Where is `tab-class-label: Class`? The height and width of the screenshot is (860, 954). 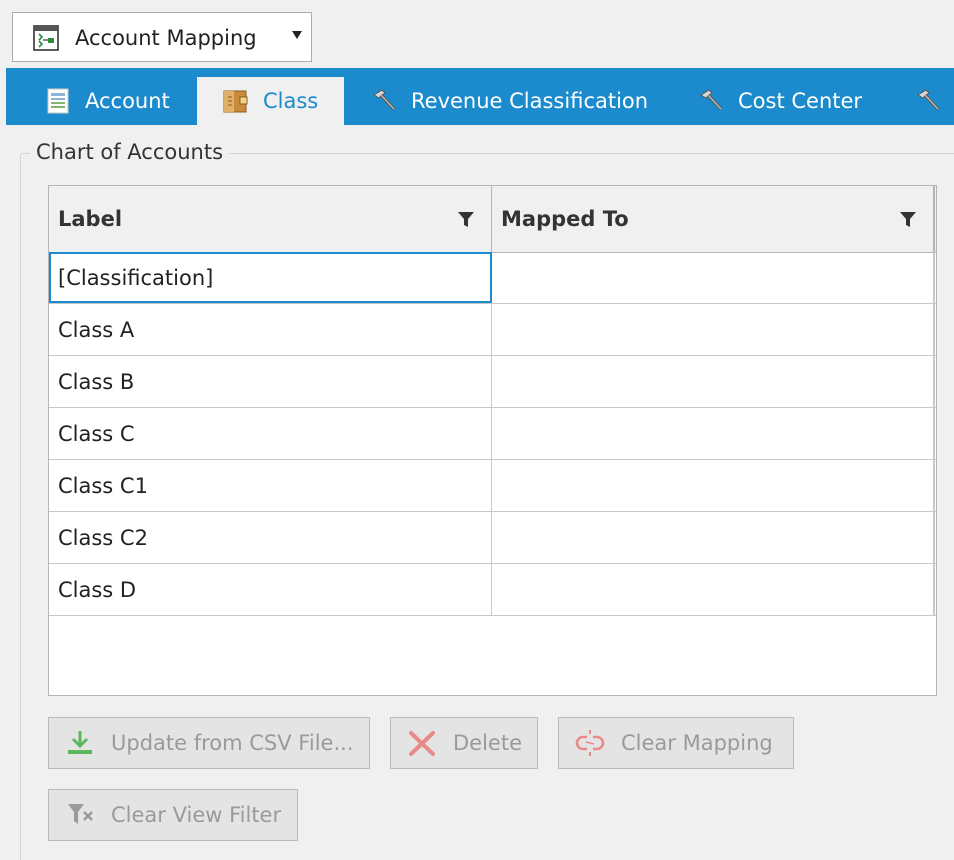
tab-class-label: Class is located at coordinates (291, 101).